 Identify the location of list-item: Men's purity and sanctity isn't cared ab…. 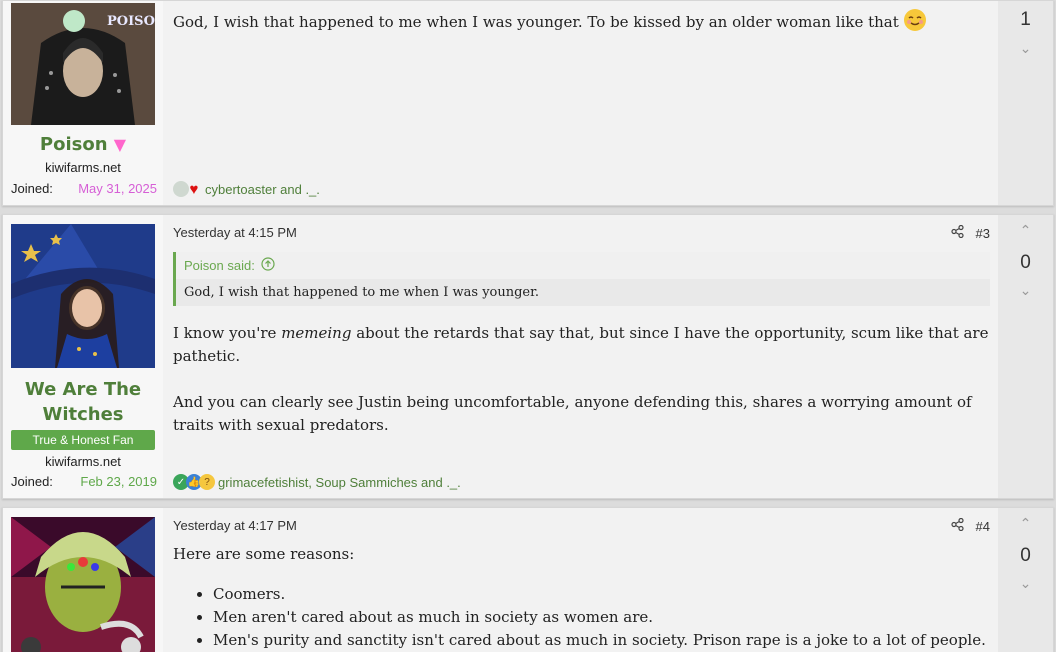
(601, 640).